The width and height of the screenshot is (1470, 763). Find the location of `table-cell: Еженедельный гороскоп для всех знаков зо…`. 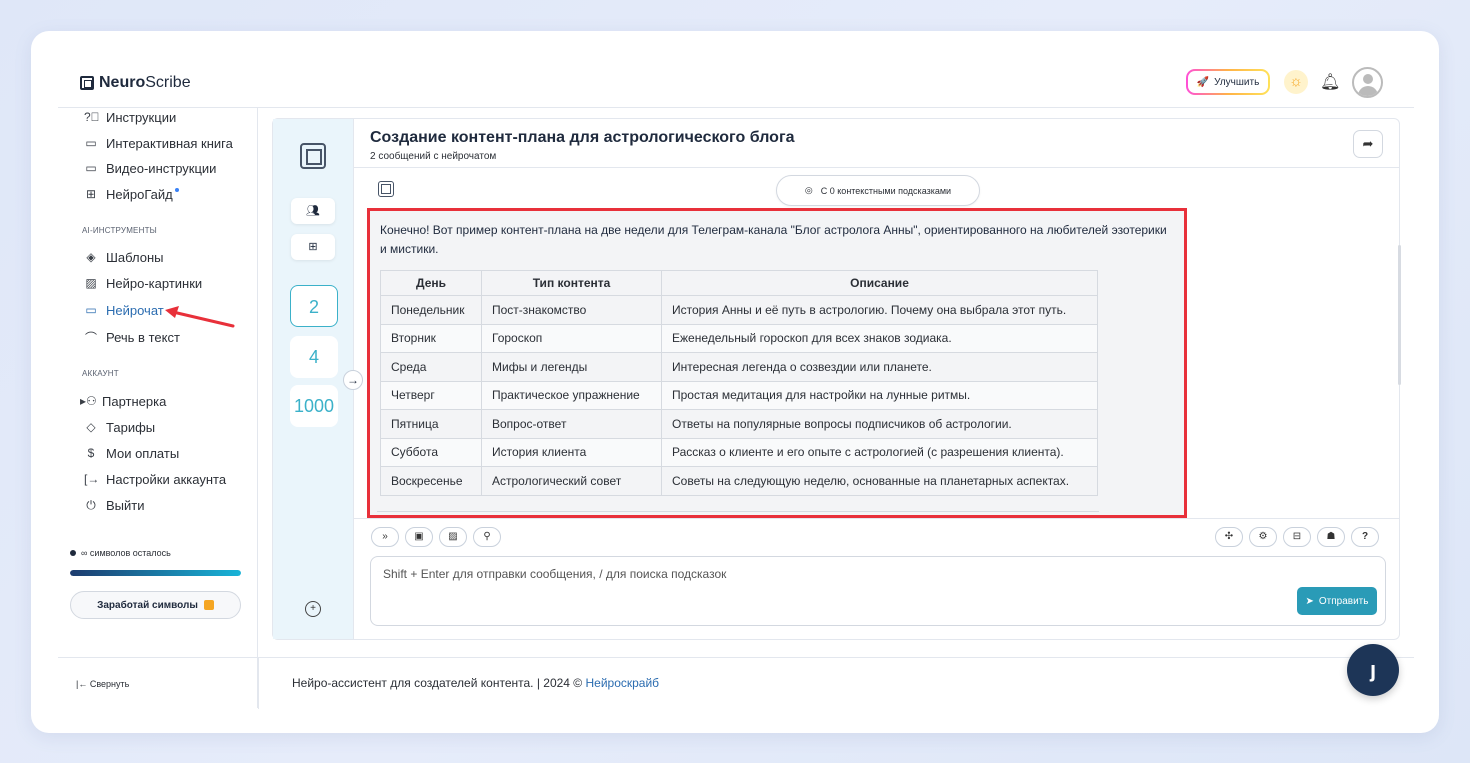

table-cell: Еженедельный гороскоп для всех знаков зо… is located at coordinates (879, 338).